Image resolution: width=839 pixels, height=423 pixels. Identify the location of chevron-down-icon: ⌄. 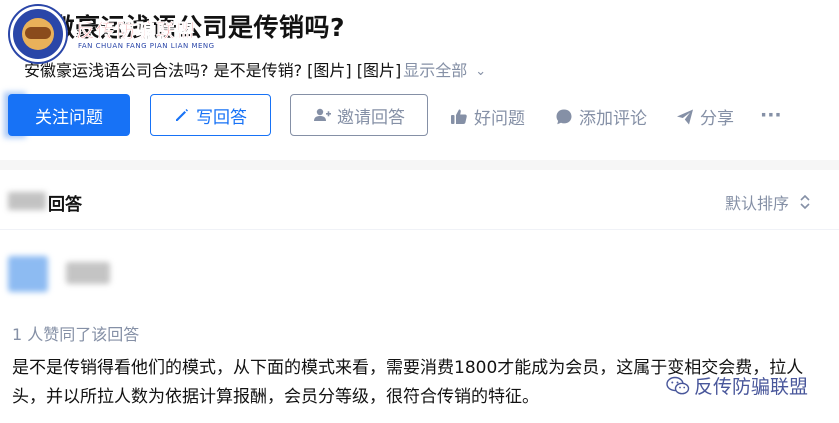
(480, 71).